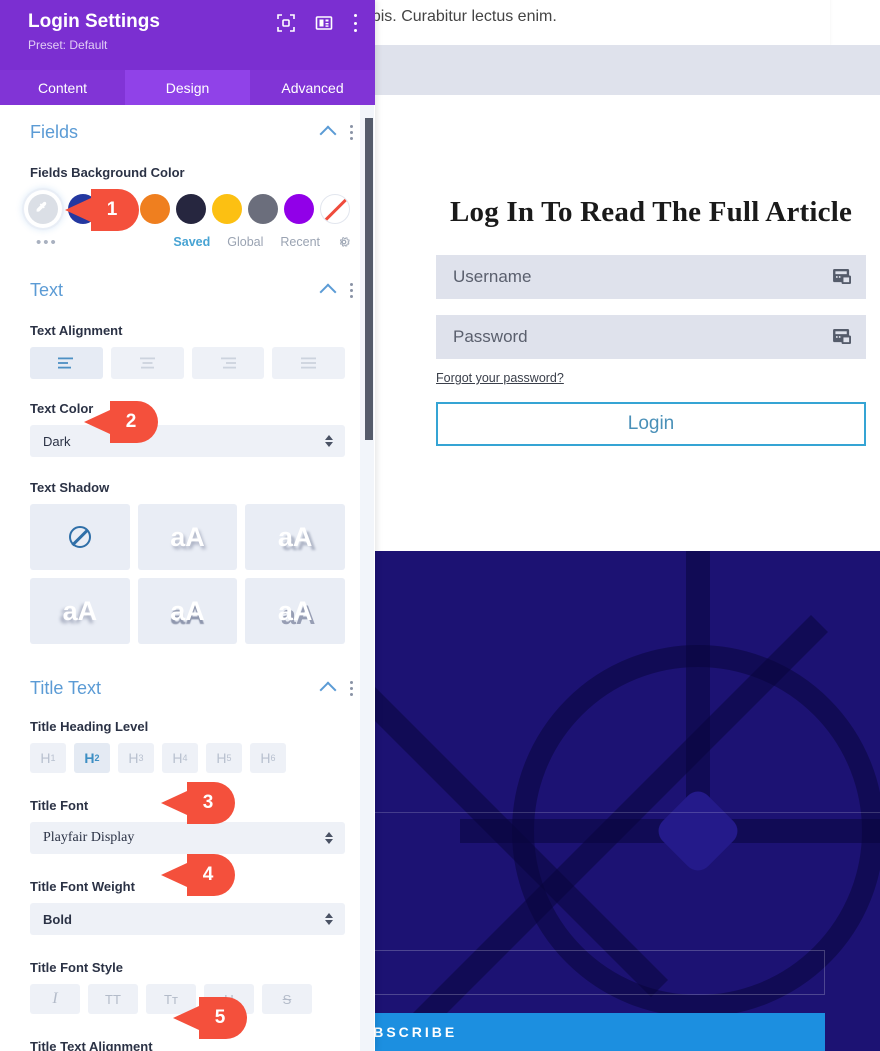 This screenshot has width=880, height=1051. What do you see at coordinates (62, 408) in the screenshot?
I see `label-text-color: Text Color` at bounding box center [62, 408].